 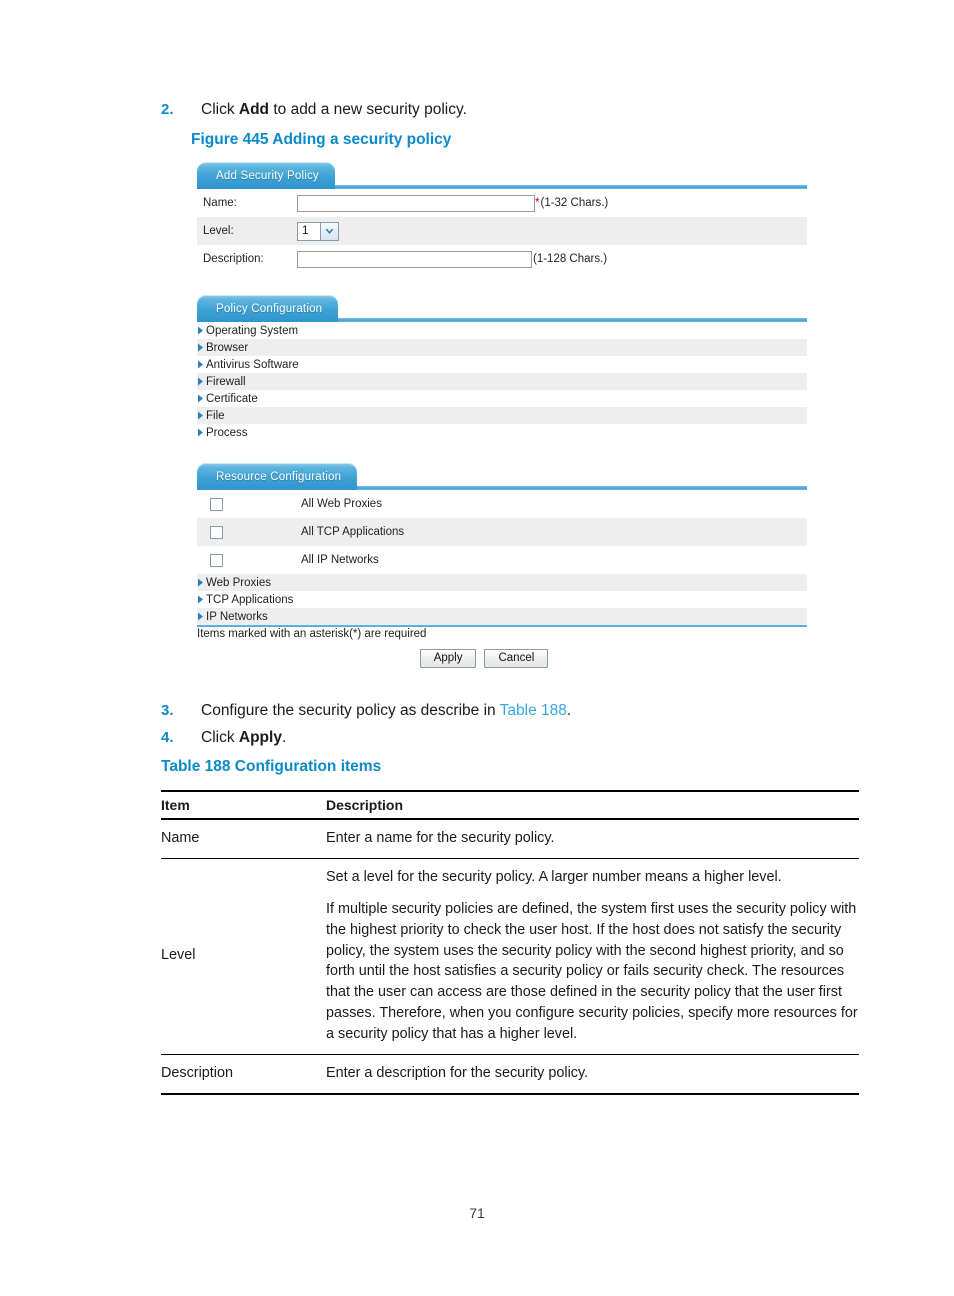 What do you see at coordinates (243, 956) in the screenshot?
I see `table-cell-item: Level` at bounding box center [243, 956].